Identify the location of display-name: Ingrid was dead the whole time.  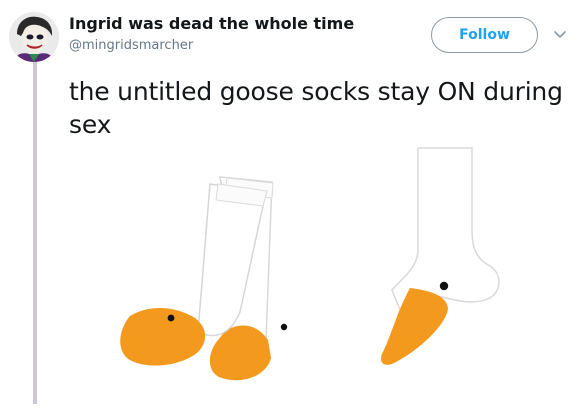
(211, 23).